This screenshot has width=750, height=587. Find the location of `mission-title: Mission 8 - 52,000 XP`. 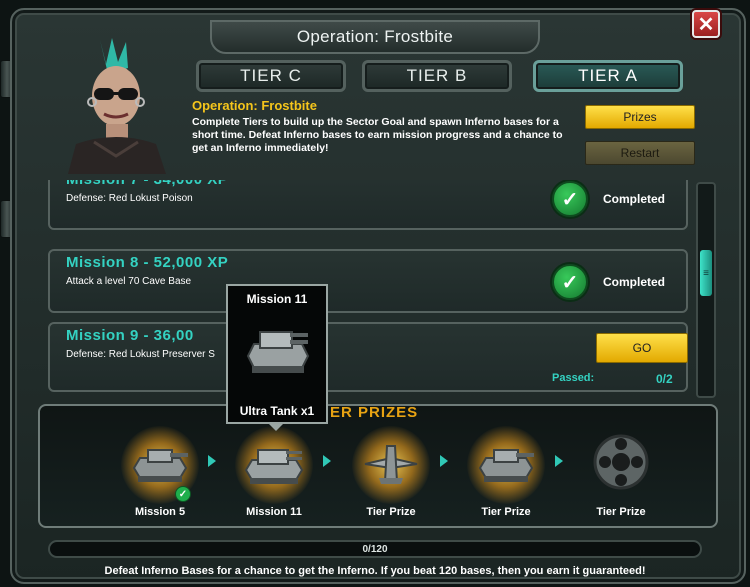

mission-title: Mission 8 - 52,000 XP is located at coordinates (147, 262).